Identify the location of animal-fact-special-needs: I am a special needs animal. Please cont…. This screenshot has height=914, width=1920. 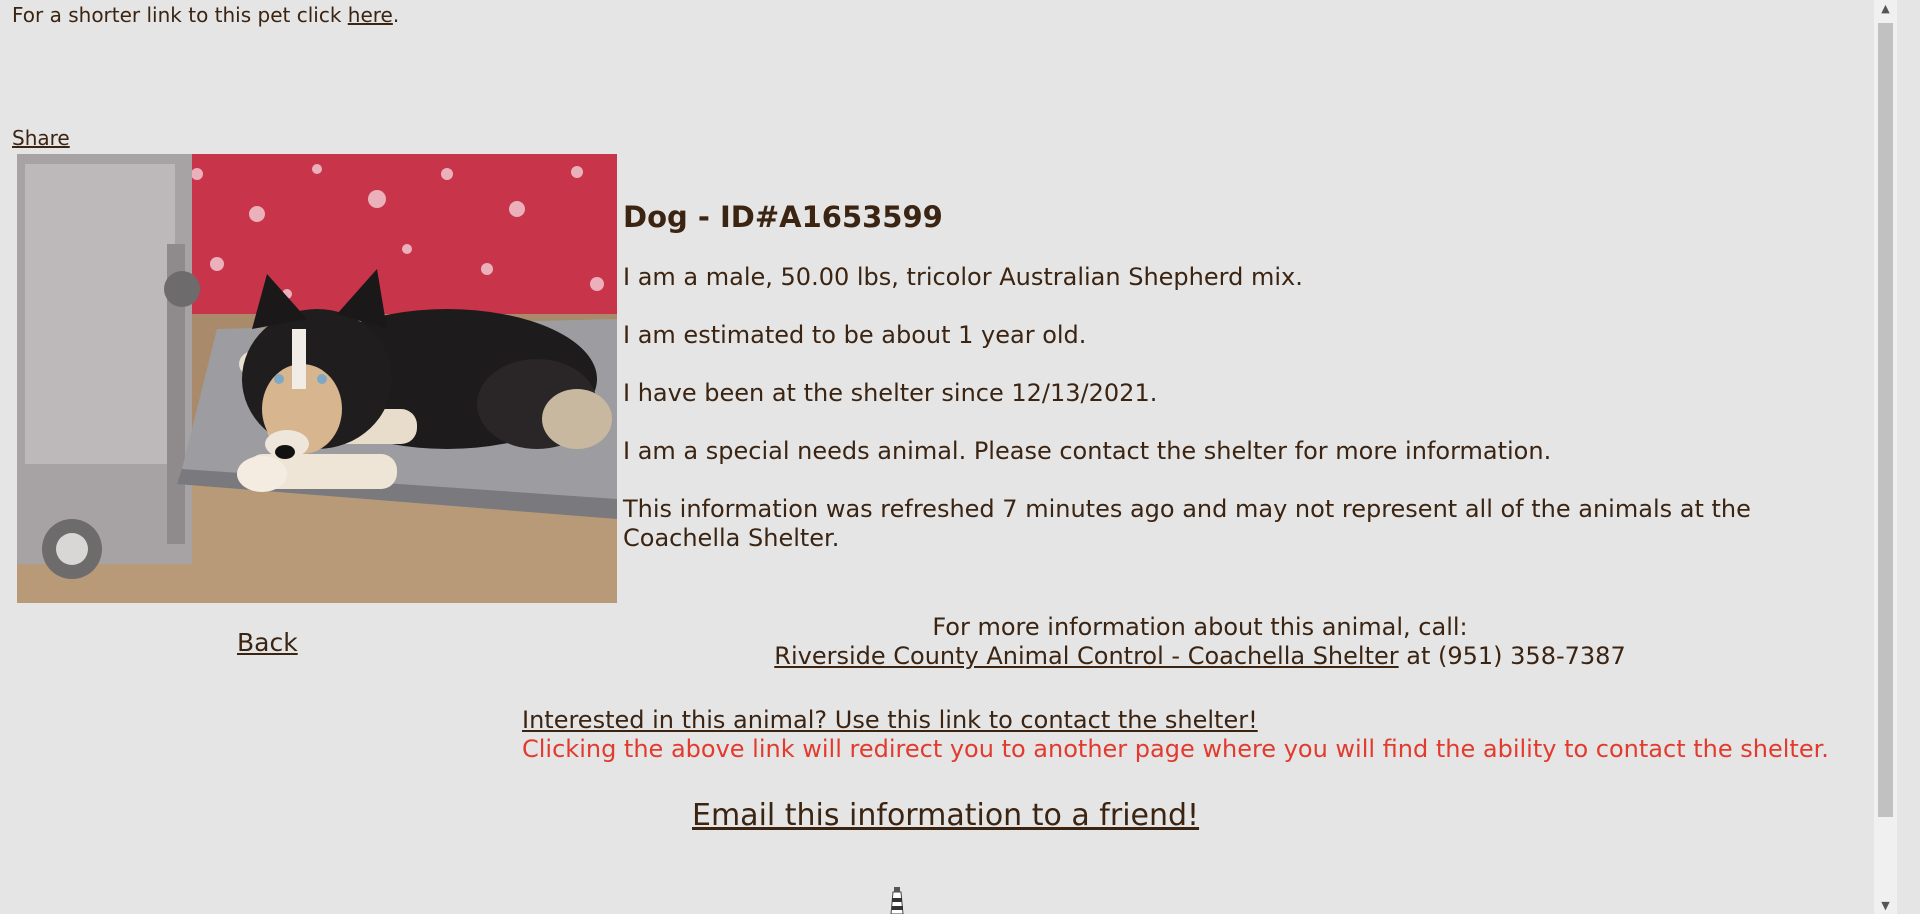
(1087, 451).